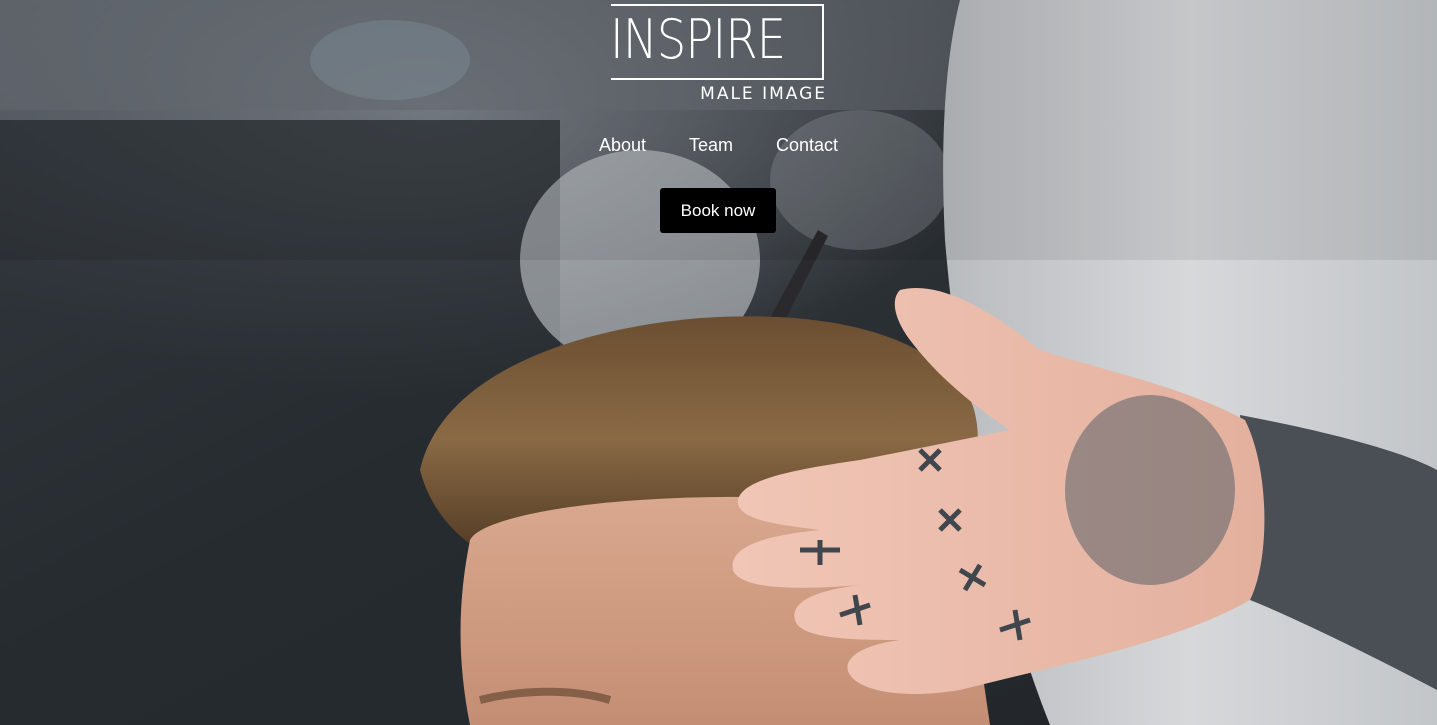  I want to click on main-nav: About Team Contact, so click(718, 145).